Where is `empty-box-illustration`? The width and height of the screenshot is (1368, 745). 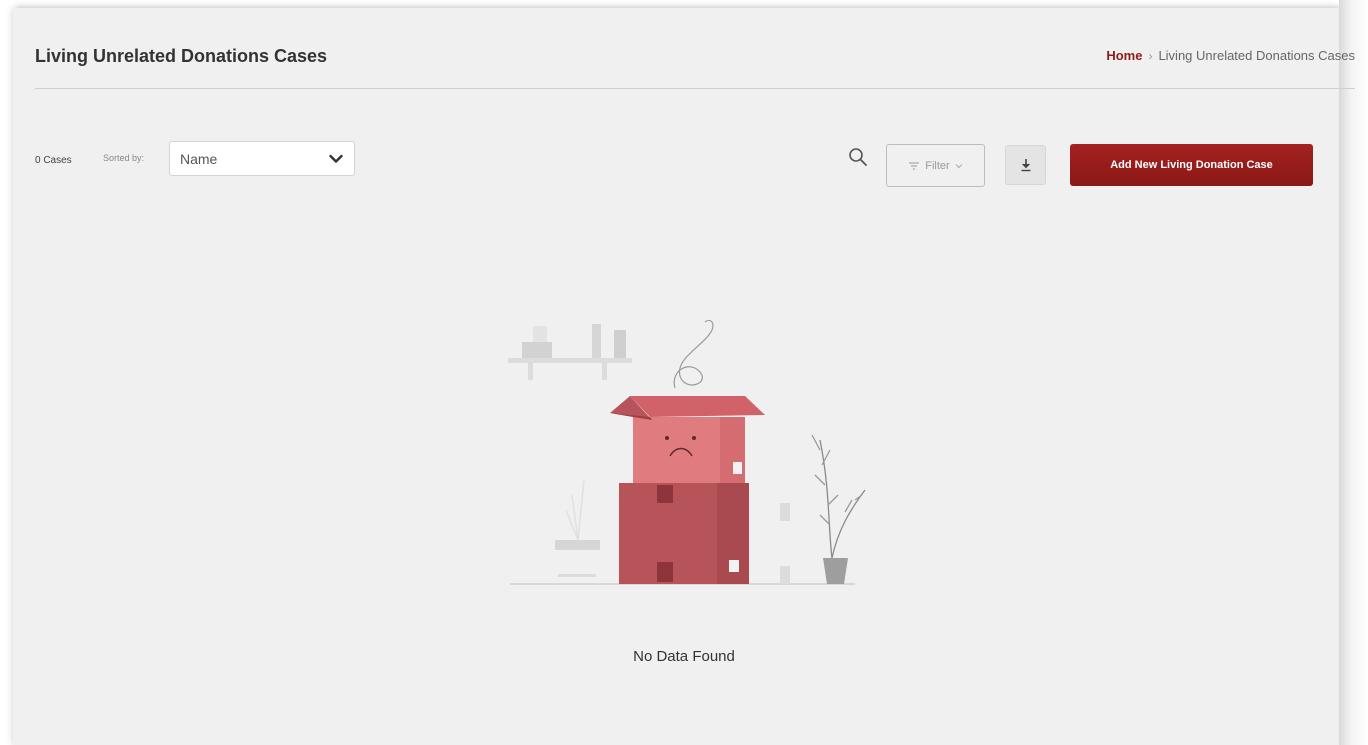
empty-box-illustration is located at coordinates (687, 452).